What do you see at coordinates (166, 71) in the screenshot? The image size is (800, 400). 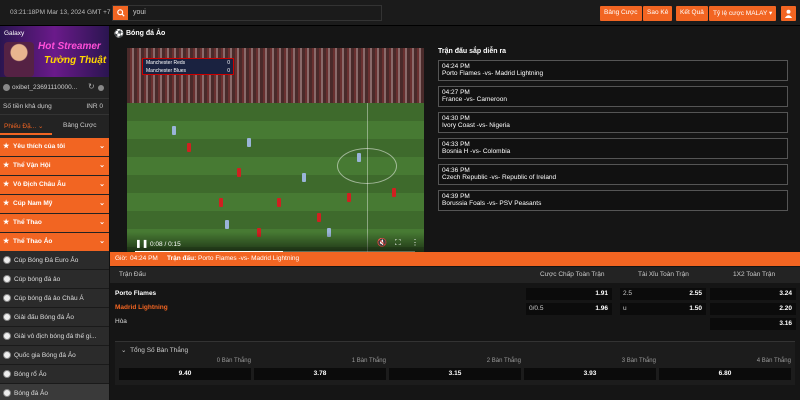 I see `away-team-name: Manchester Blues` at bounding box center [166, 71].